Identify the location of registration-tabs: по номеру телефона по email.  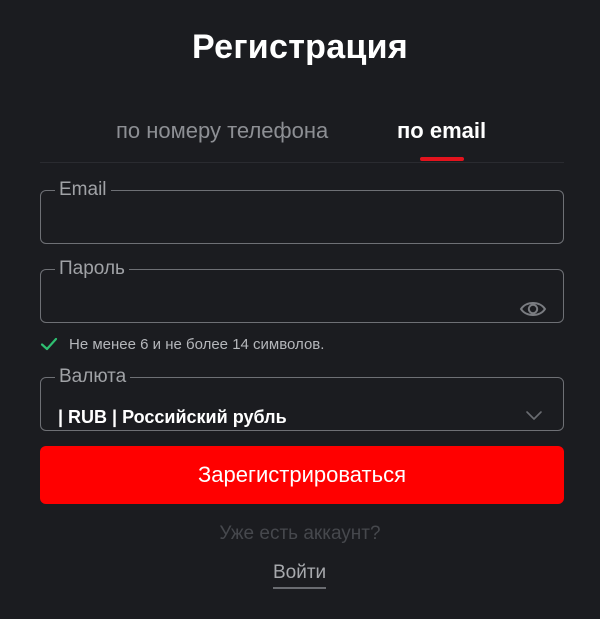
(302, 137).